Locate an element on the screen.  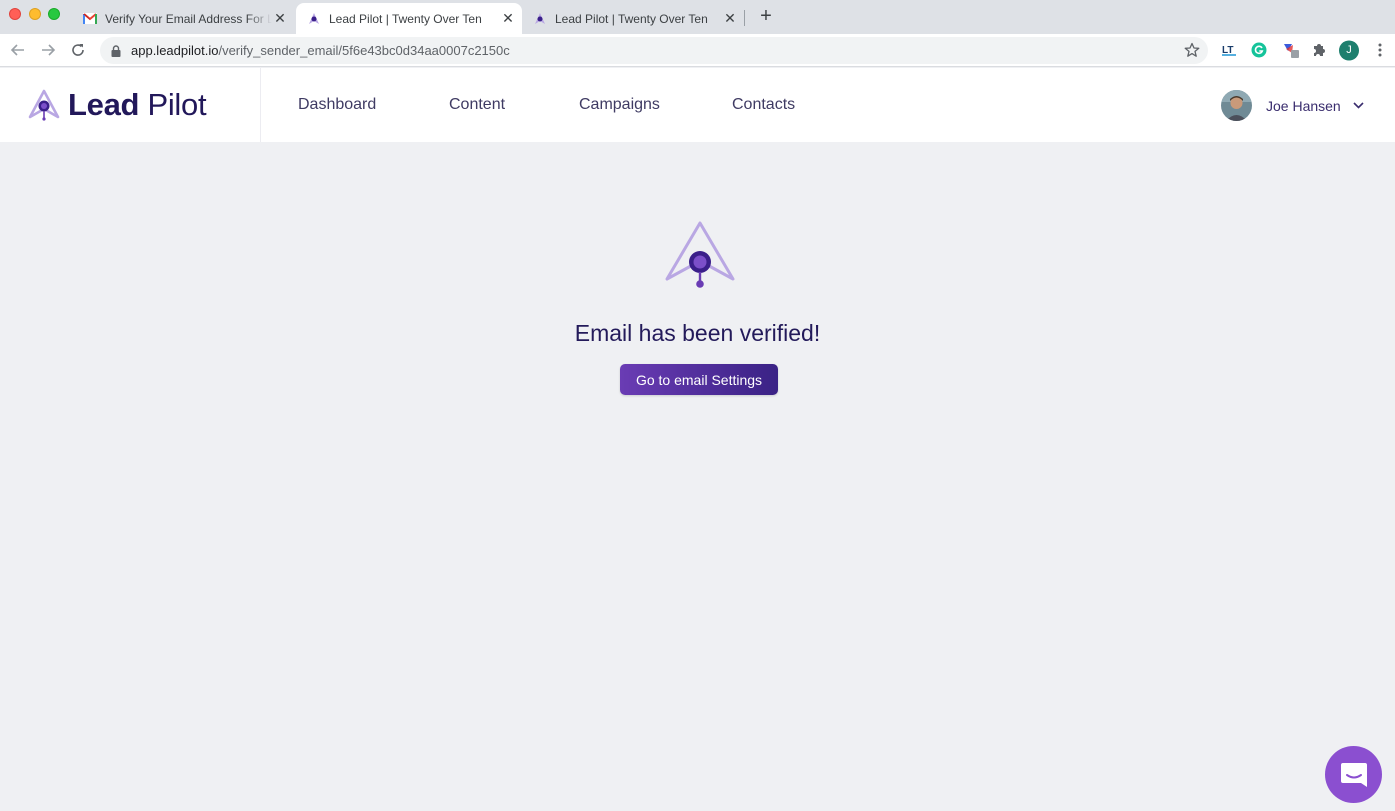
profile-avatar-icon: J is located at coordinates (1349, 50).